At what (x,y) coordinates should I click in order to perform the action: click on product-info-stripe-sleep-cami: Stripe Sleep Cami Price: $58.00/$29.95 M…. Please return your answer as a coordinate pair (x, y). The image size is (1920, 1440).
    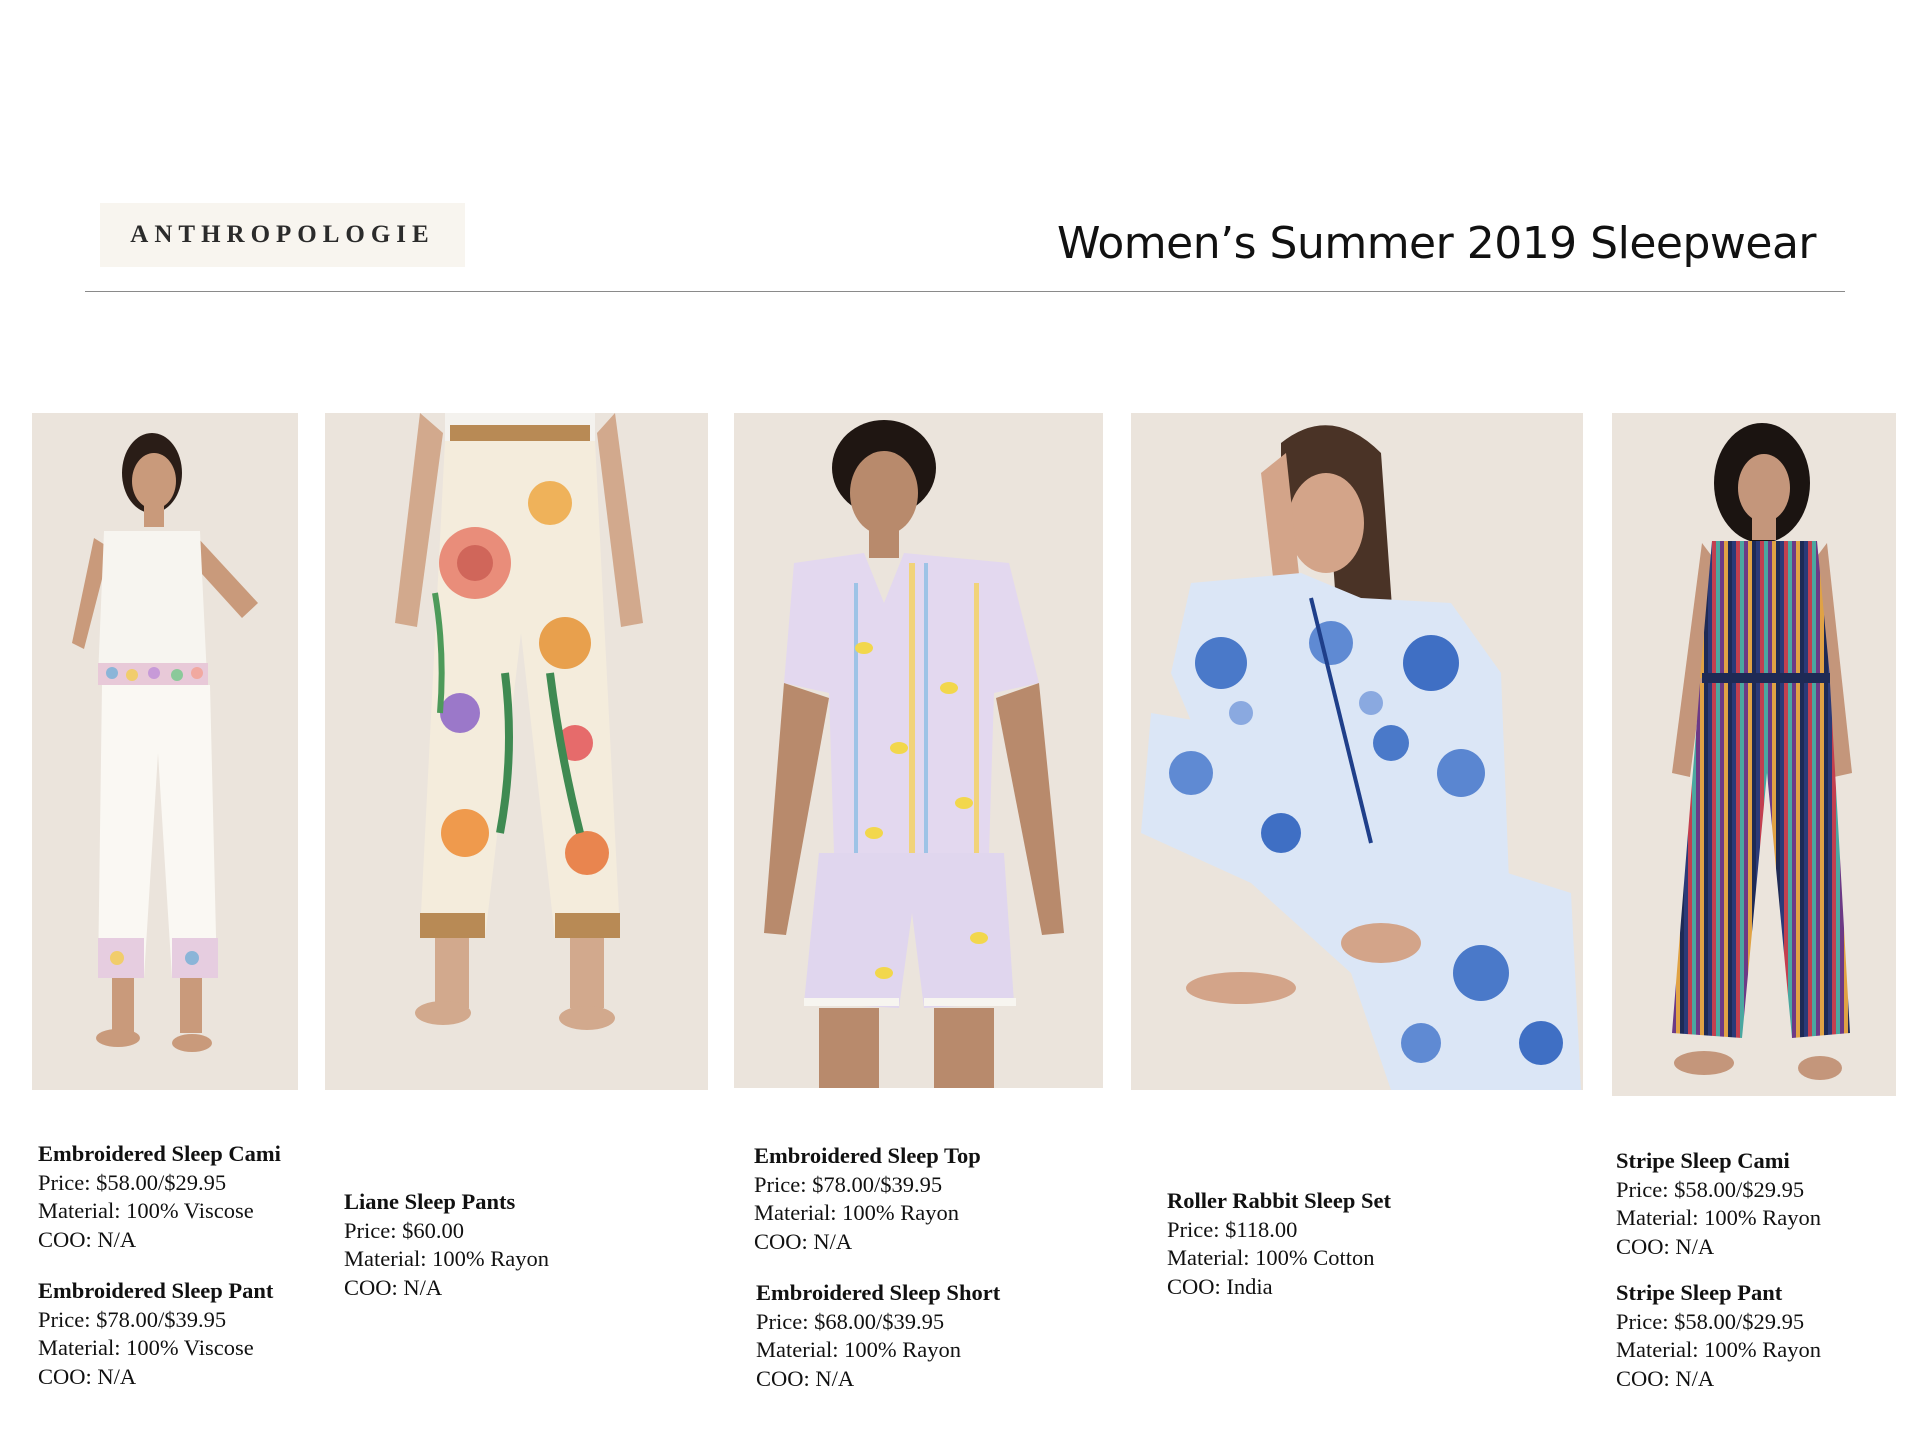
    Looking at the image, I should click on (1718, 1204).